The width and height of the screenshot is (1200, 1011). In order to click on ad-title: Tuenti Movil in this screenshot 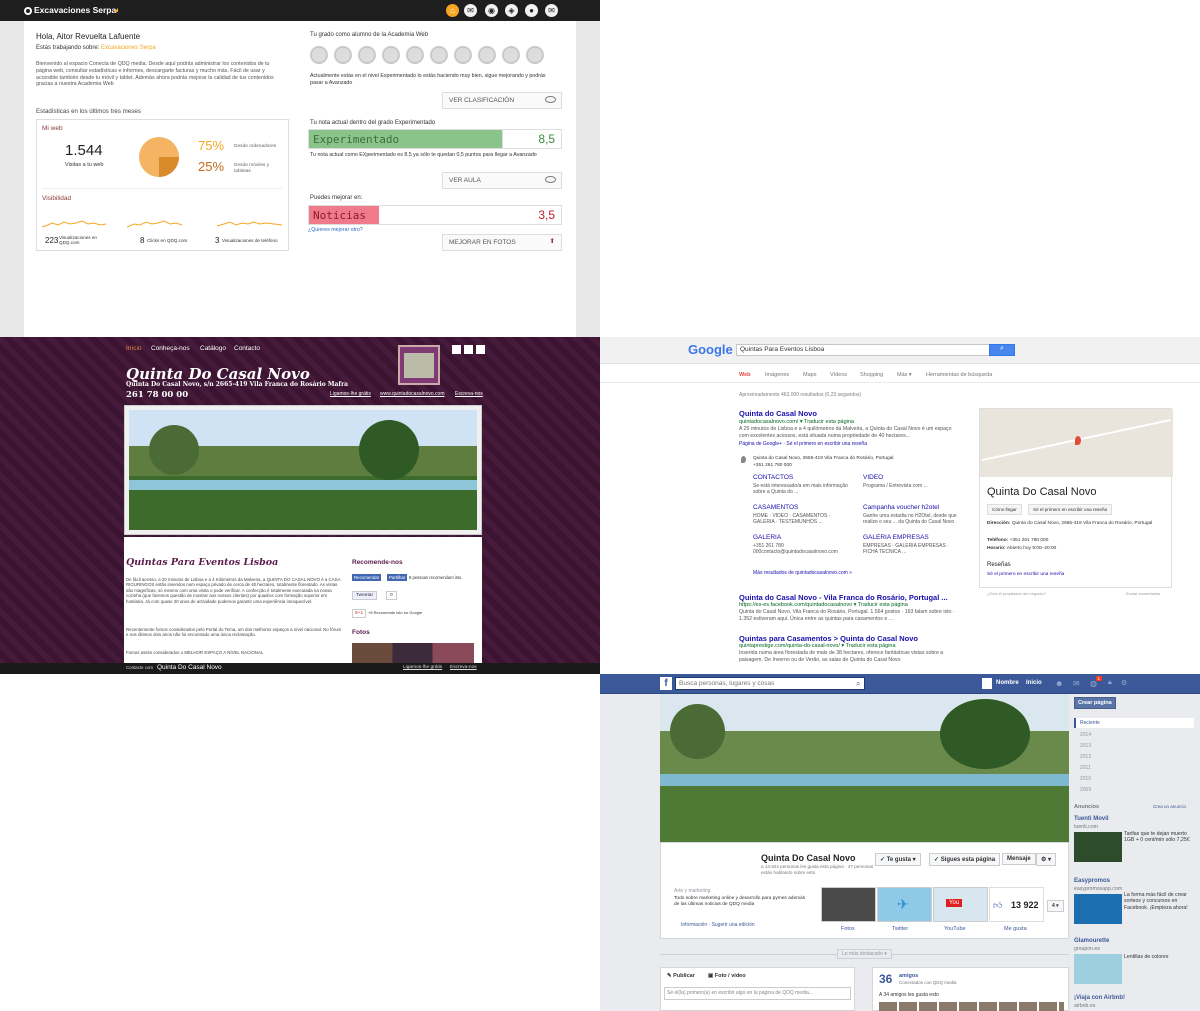, I will do `click(1091, 819)`.